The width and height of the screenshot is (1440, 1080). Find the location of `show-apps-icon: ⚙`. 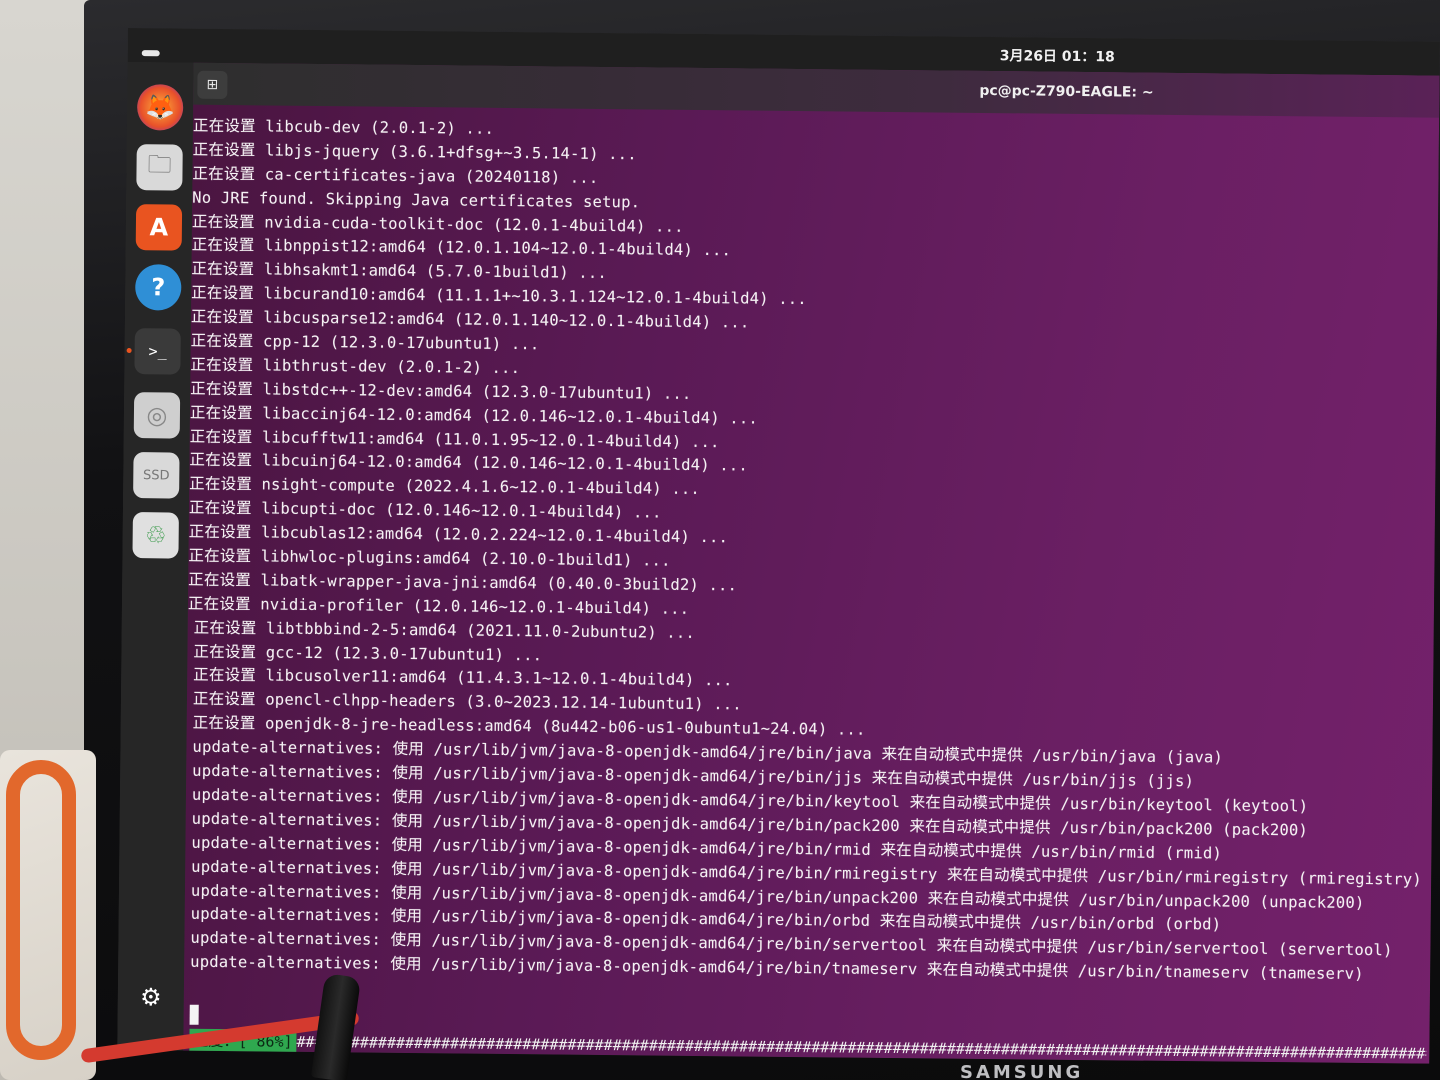

show-apps-icon: ⚙ is located at coordinates (151, 997).